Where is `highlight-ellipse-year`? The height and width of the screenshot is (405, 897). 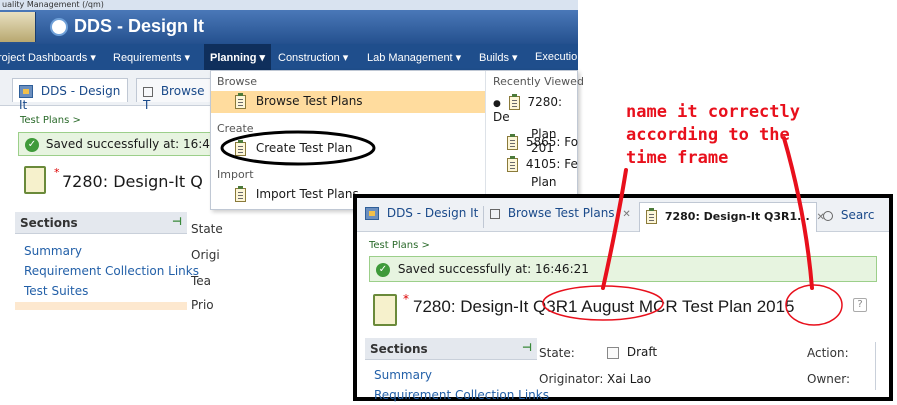
highlight-ellipse-year is located at coordinates (814, 305).